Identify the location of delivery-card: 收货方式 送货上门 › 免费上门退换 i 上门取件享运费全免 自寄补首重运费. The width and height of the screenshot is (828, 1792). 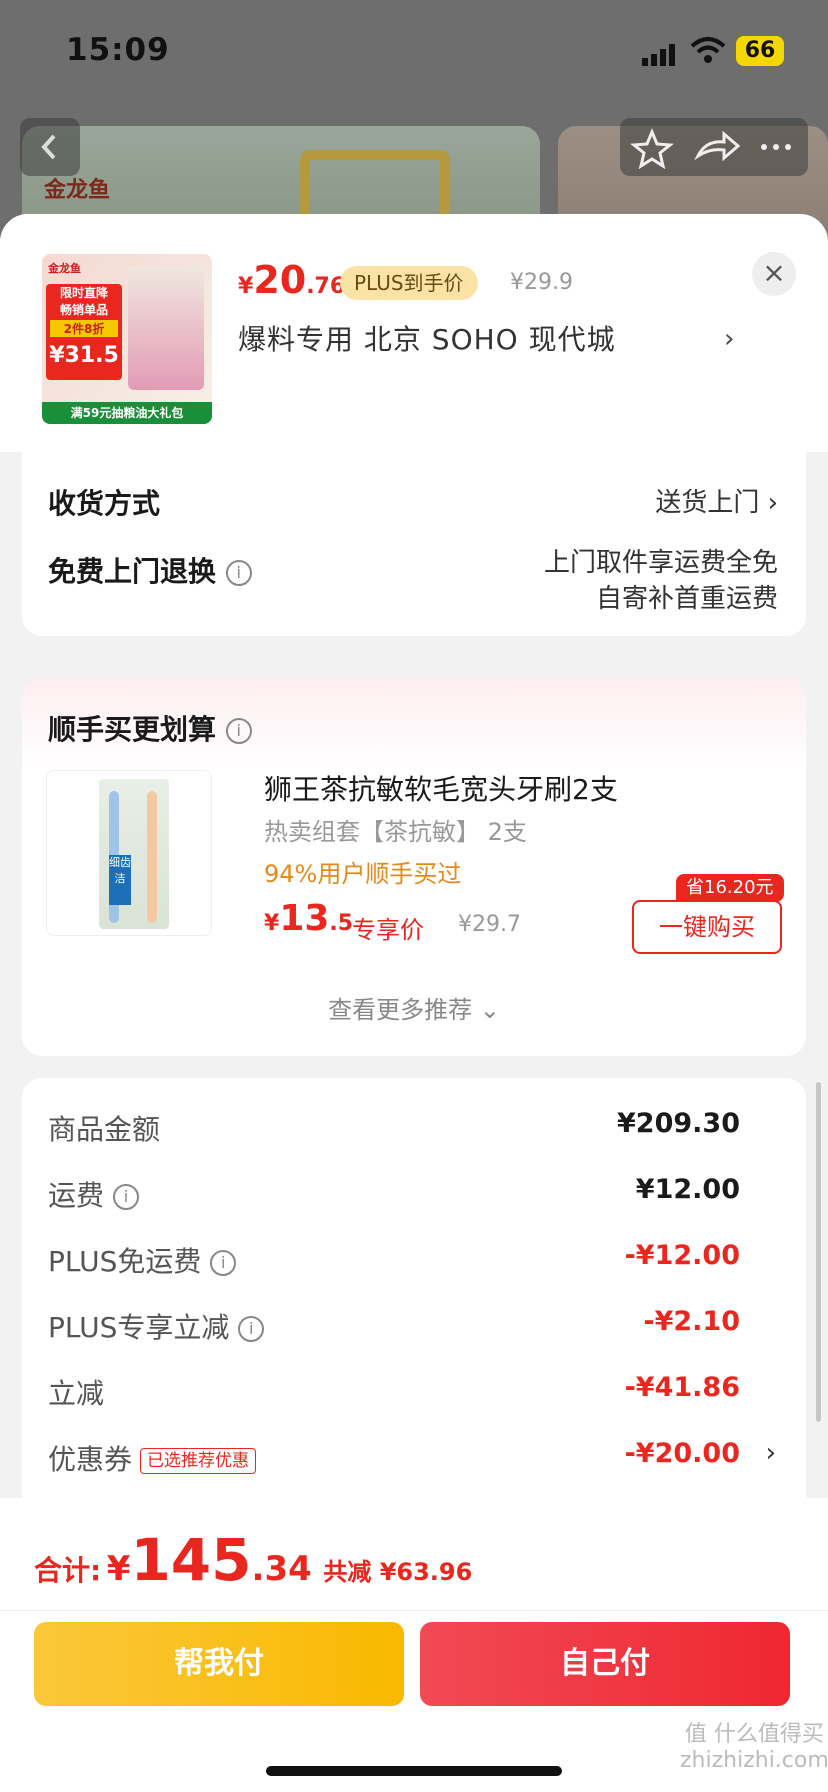
(414, 544).